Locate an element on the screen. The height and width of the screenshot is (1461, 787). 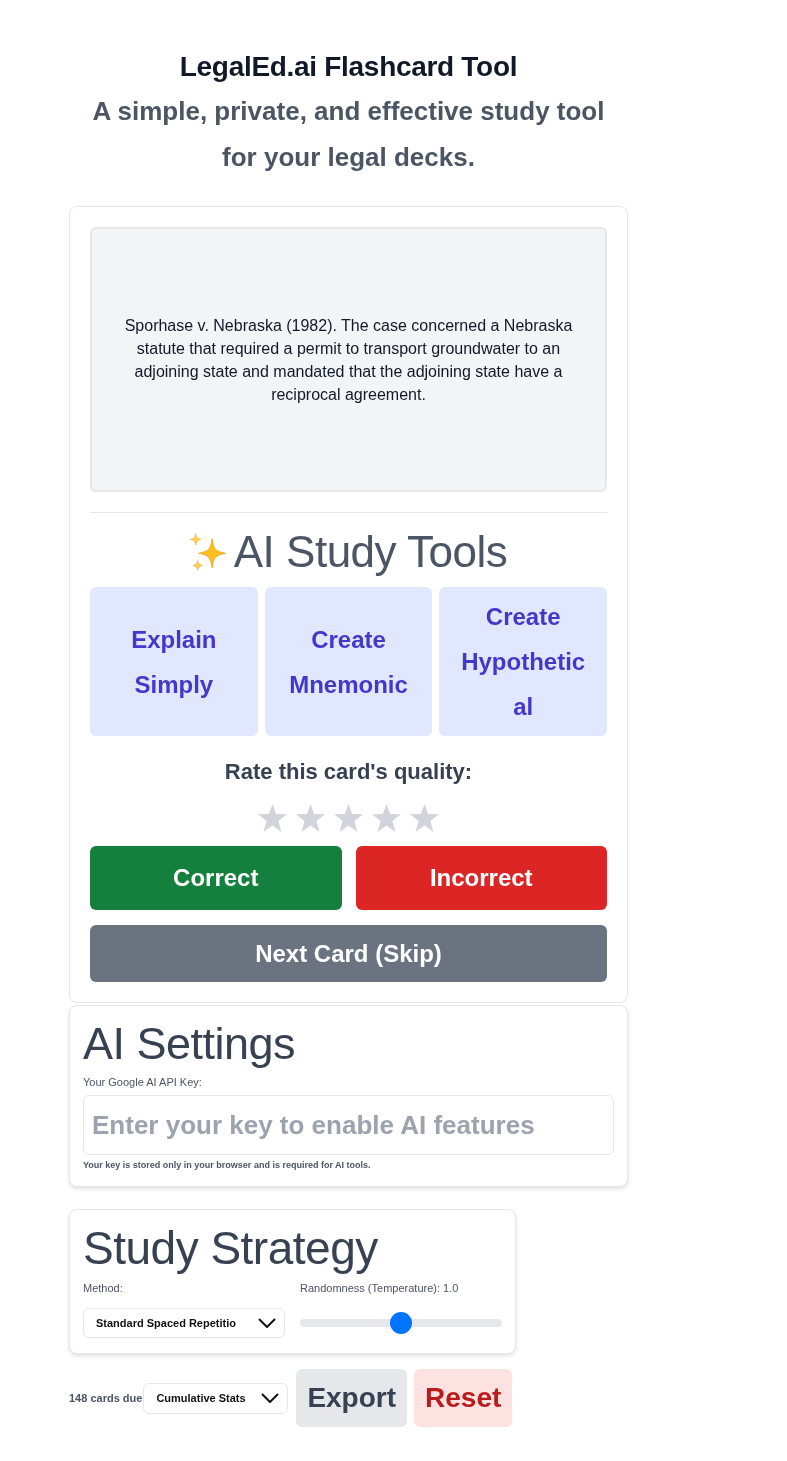
flashcard is located at coordinates (348, 359).